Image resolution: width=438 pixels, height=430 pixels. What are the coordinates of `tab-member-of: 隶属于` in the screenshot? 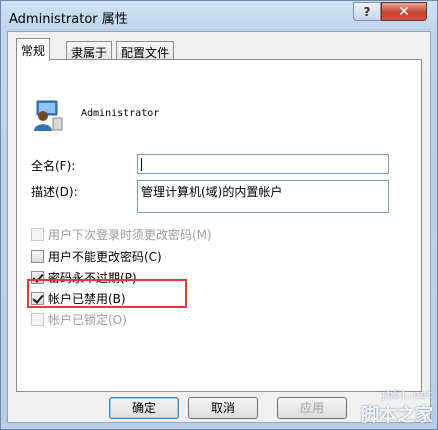 It's located at (89, 50).